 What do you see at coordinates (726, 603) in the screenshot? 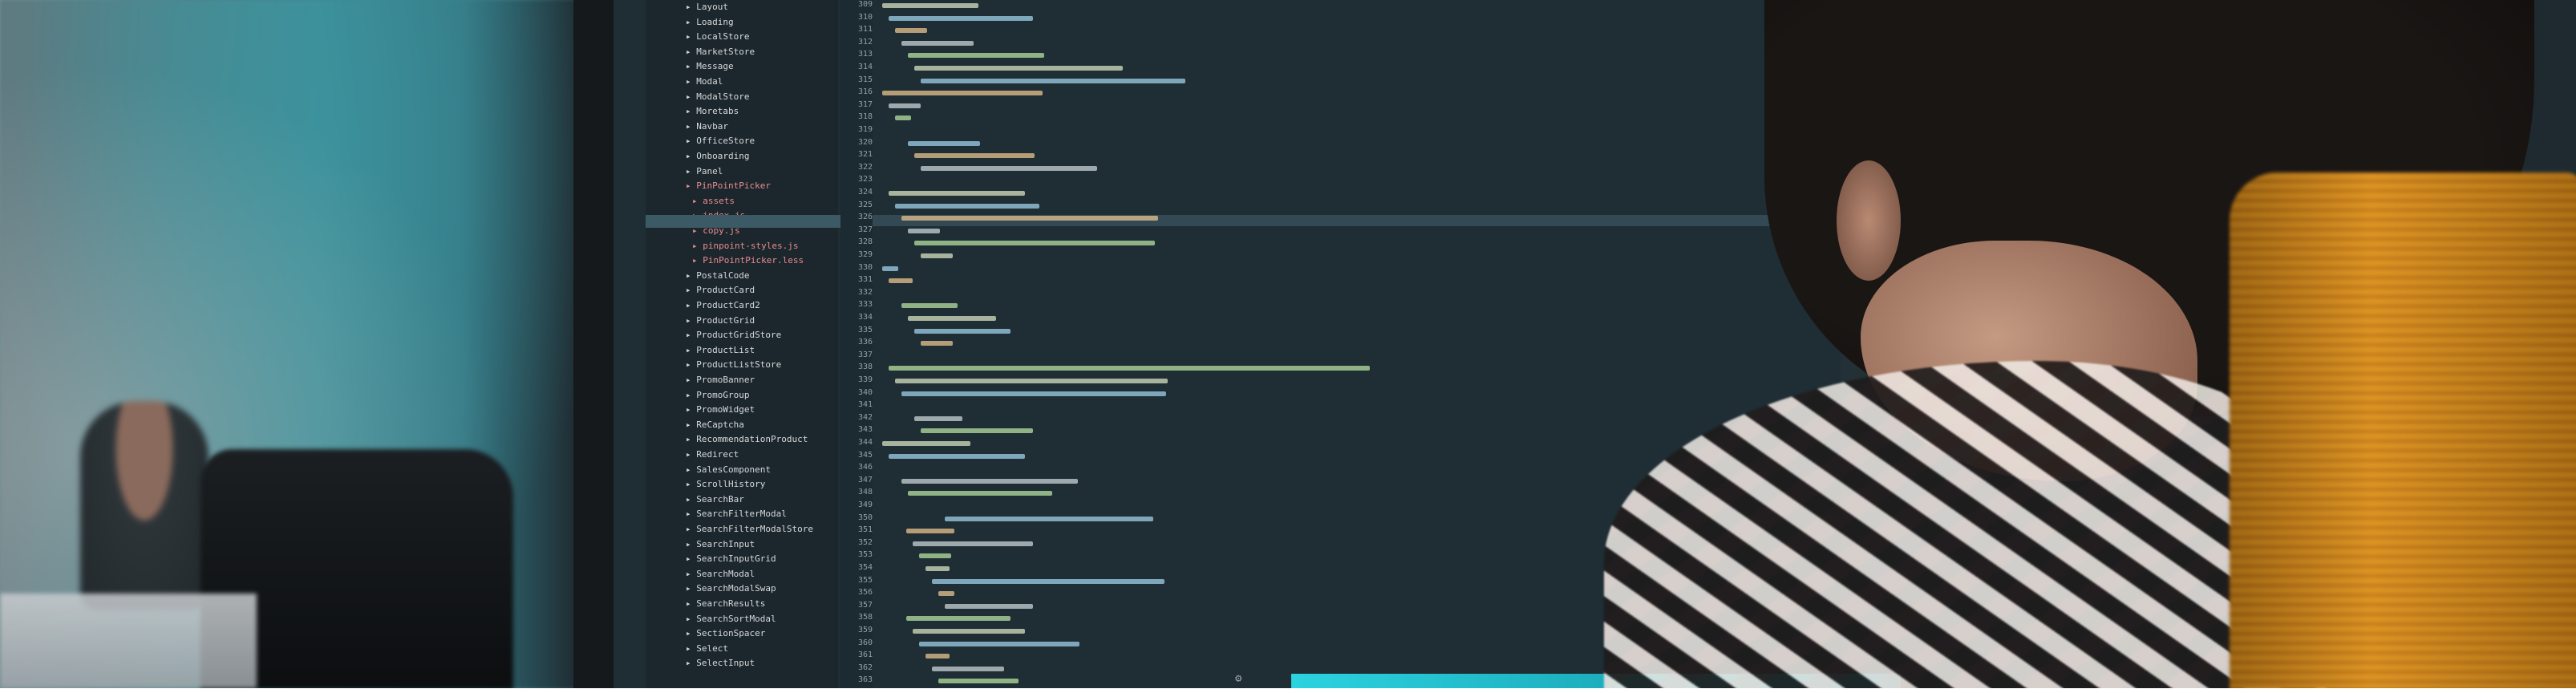
I see `tree-item: ▸ SearchResults` at bounding box center [726, 603].